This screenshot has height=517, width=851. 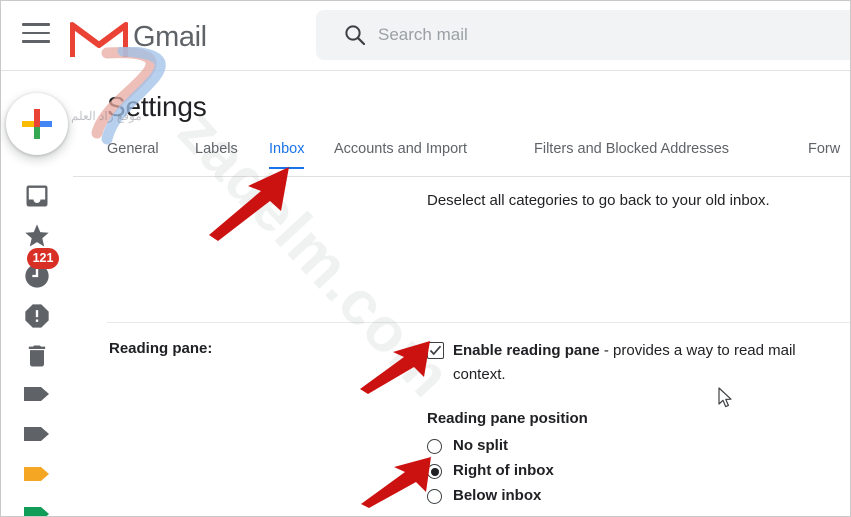 I want to click on radio-below-inbox-icon, so click(x=434, y=496).